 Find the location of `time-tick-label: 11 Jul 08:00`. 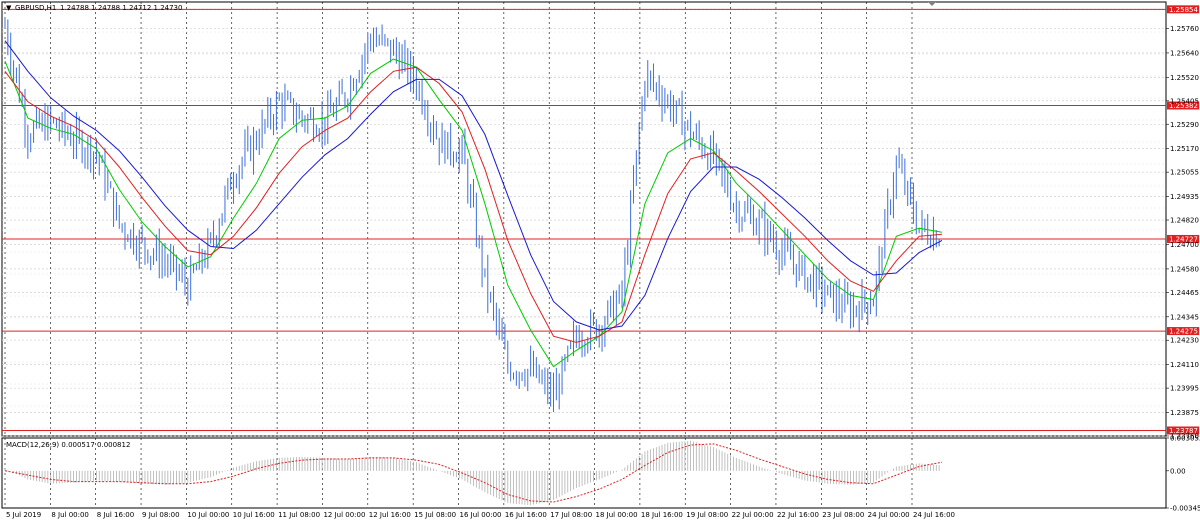

time-tick-label: 11 Jul 08:00 is located at coordinates (299, 515).